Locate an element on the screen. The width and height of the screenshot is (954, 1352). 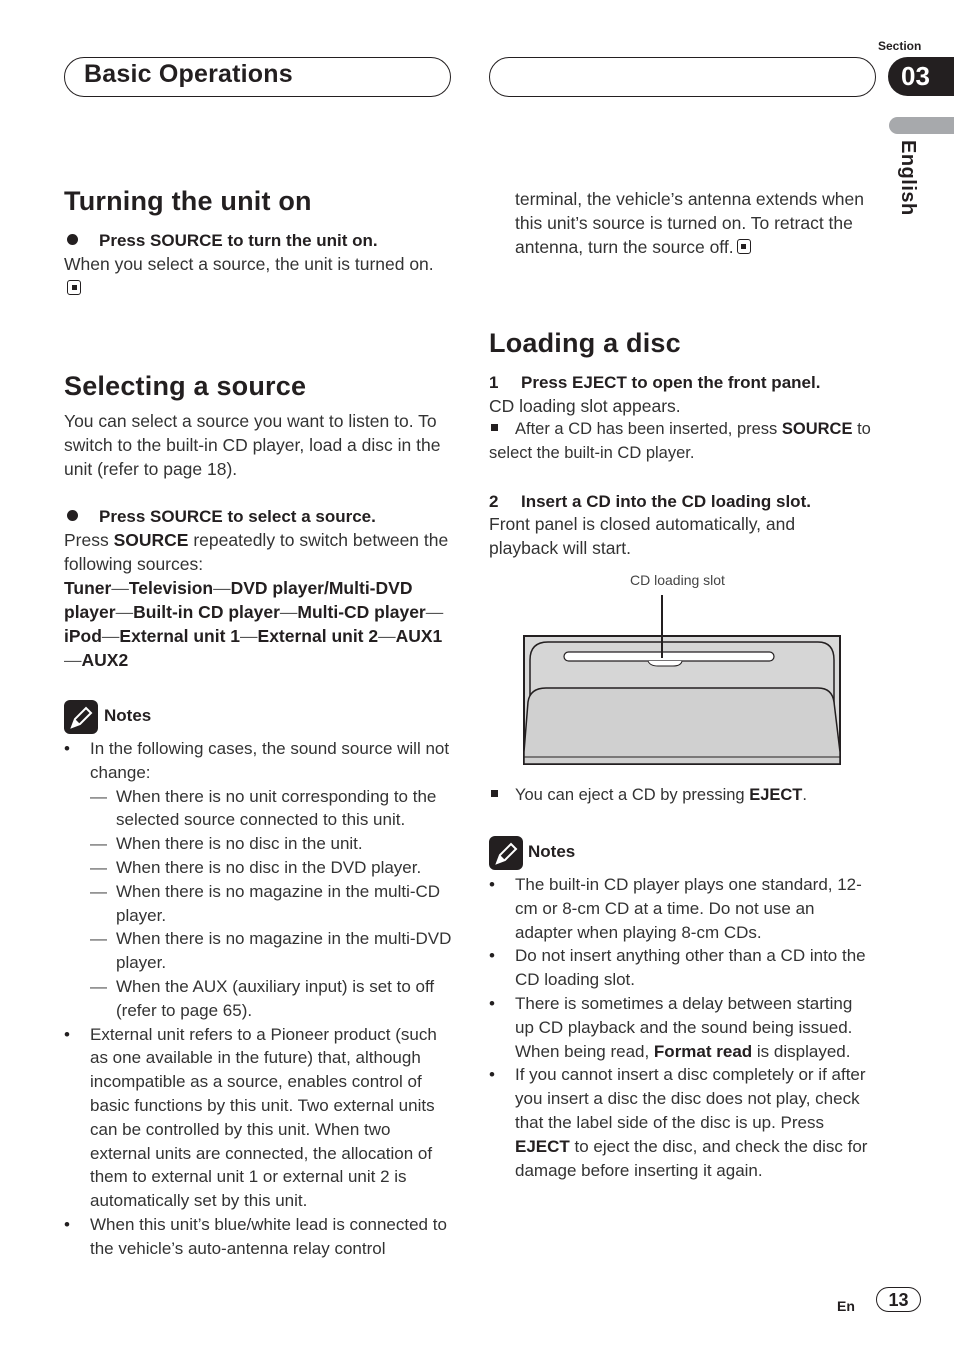
cd-slot is located at coordinates (669, 656).